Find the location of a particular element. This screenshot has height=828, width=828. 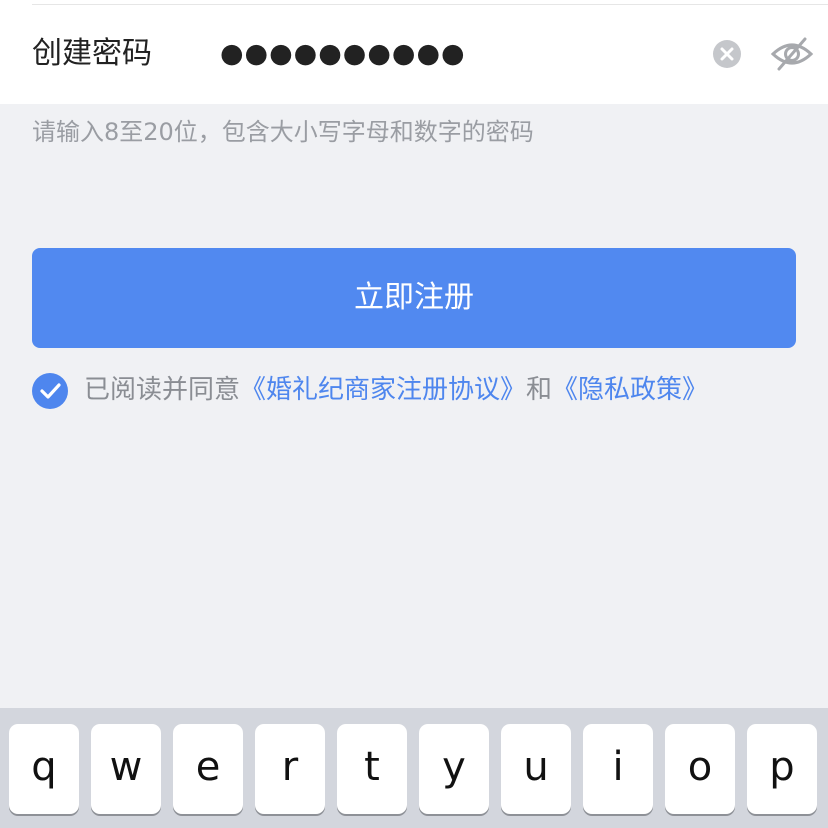

agreement-prefix: 已阅读并同意 is located at coordinates (162, 390).